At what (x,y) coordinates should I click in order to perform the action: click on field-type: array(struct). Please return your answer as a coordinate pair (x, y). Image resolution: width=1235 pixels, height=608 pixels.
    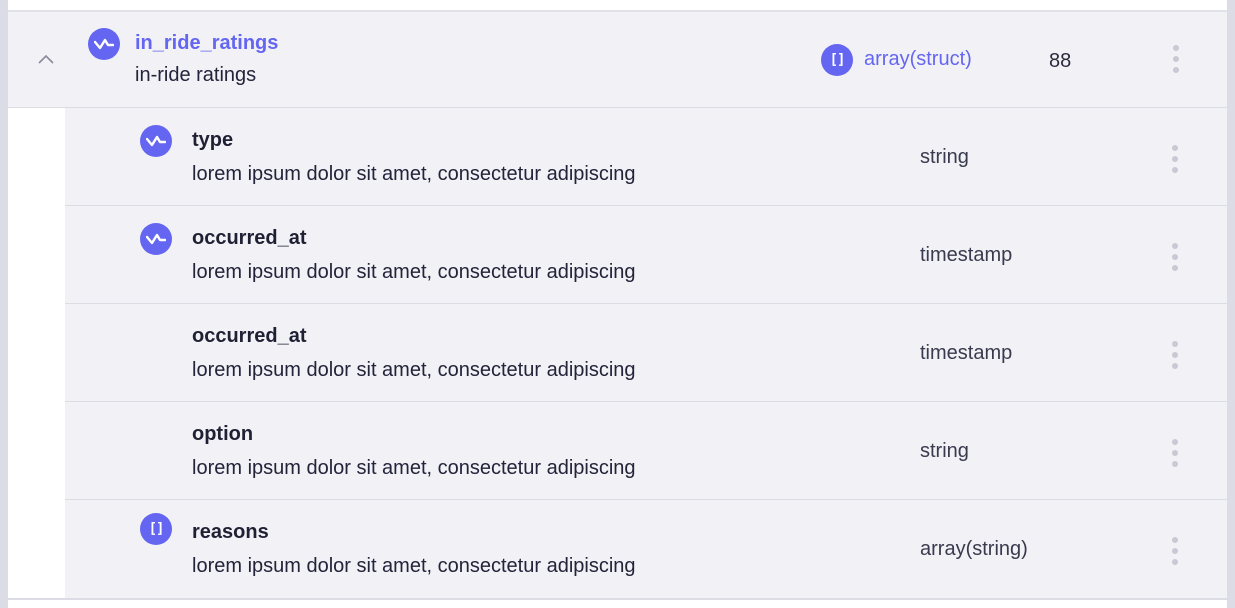
    Looking at the image, I should click on (918, 59).